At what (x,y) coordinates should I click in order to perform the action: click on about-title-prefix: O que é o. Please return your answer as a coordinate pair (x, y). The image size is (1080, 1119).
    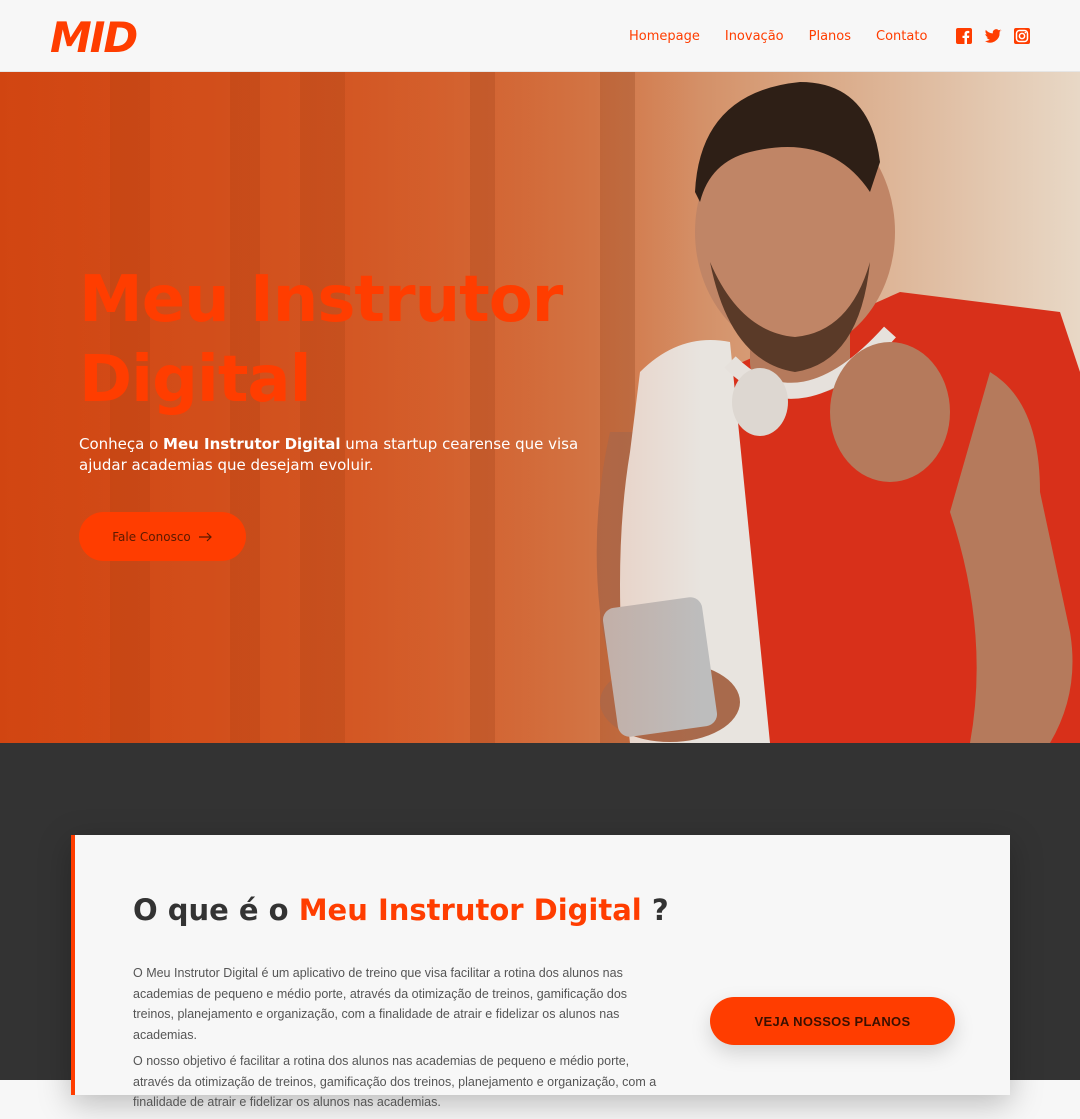
    Looking at the image, I should click on (216, 910).